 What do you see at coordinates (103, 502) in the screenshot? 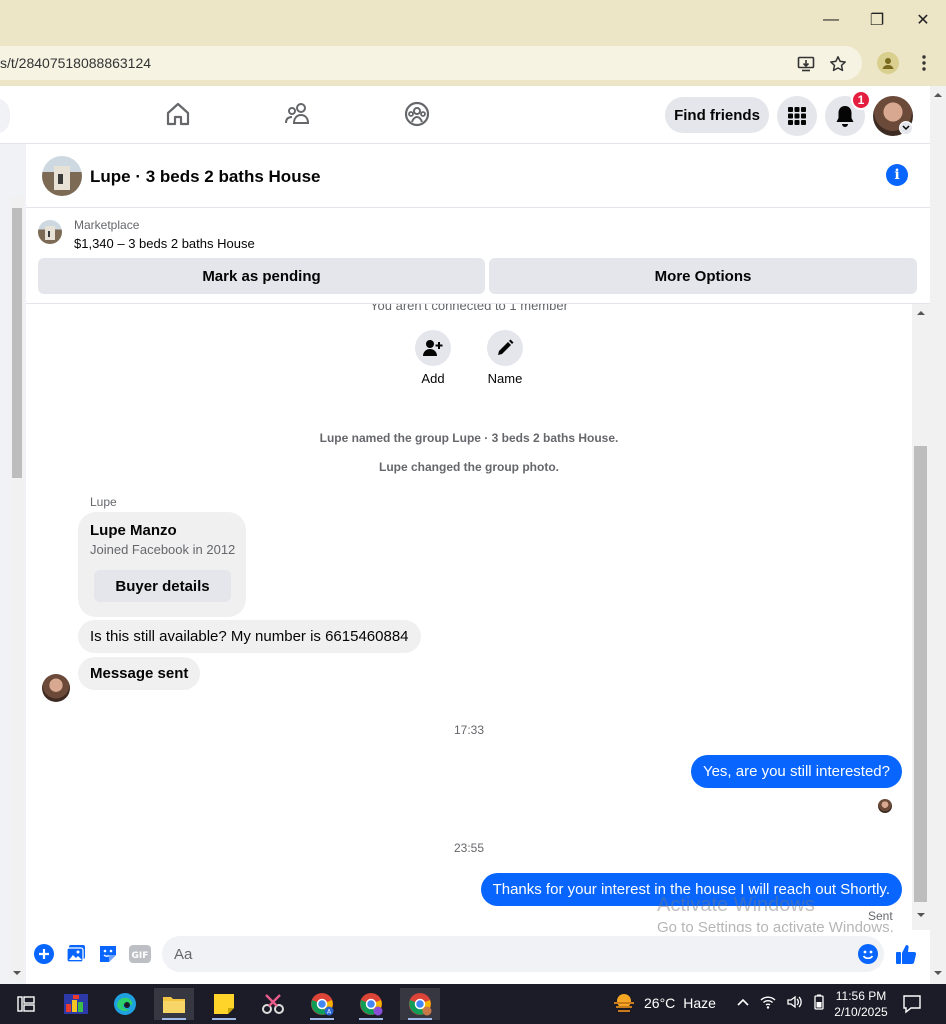
I see `sender-name: Lupe` at bounding box center [103, 502].